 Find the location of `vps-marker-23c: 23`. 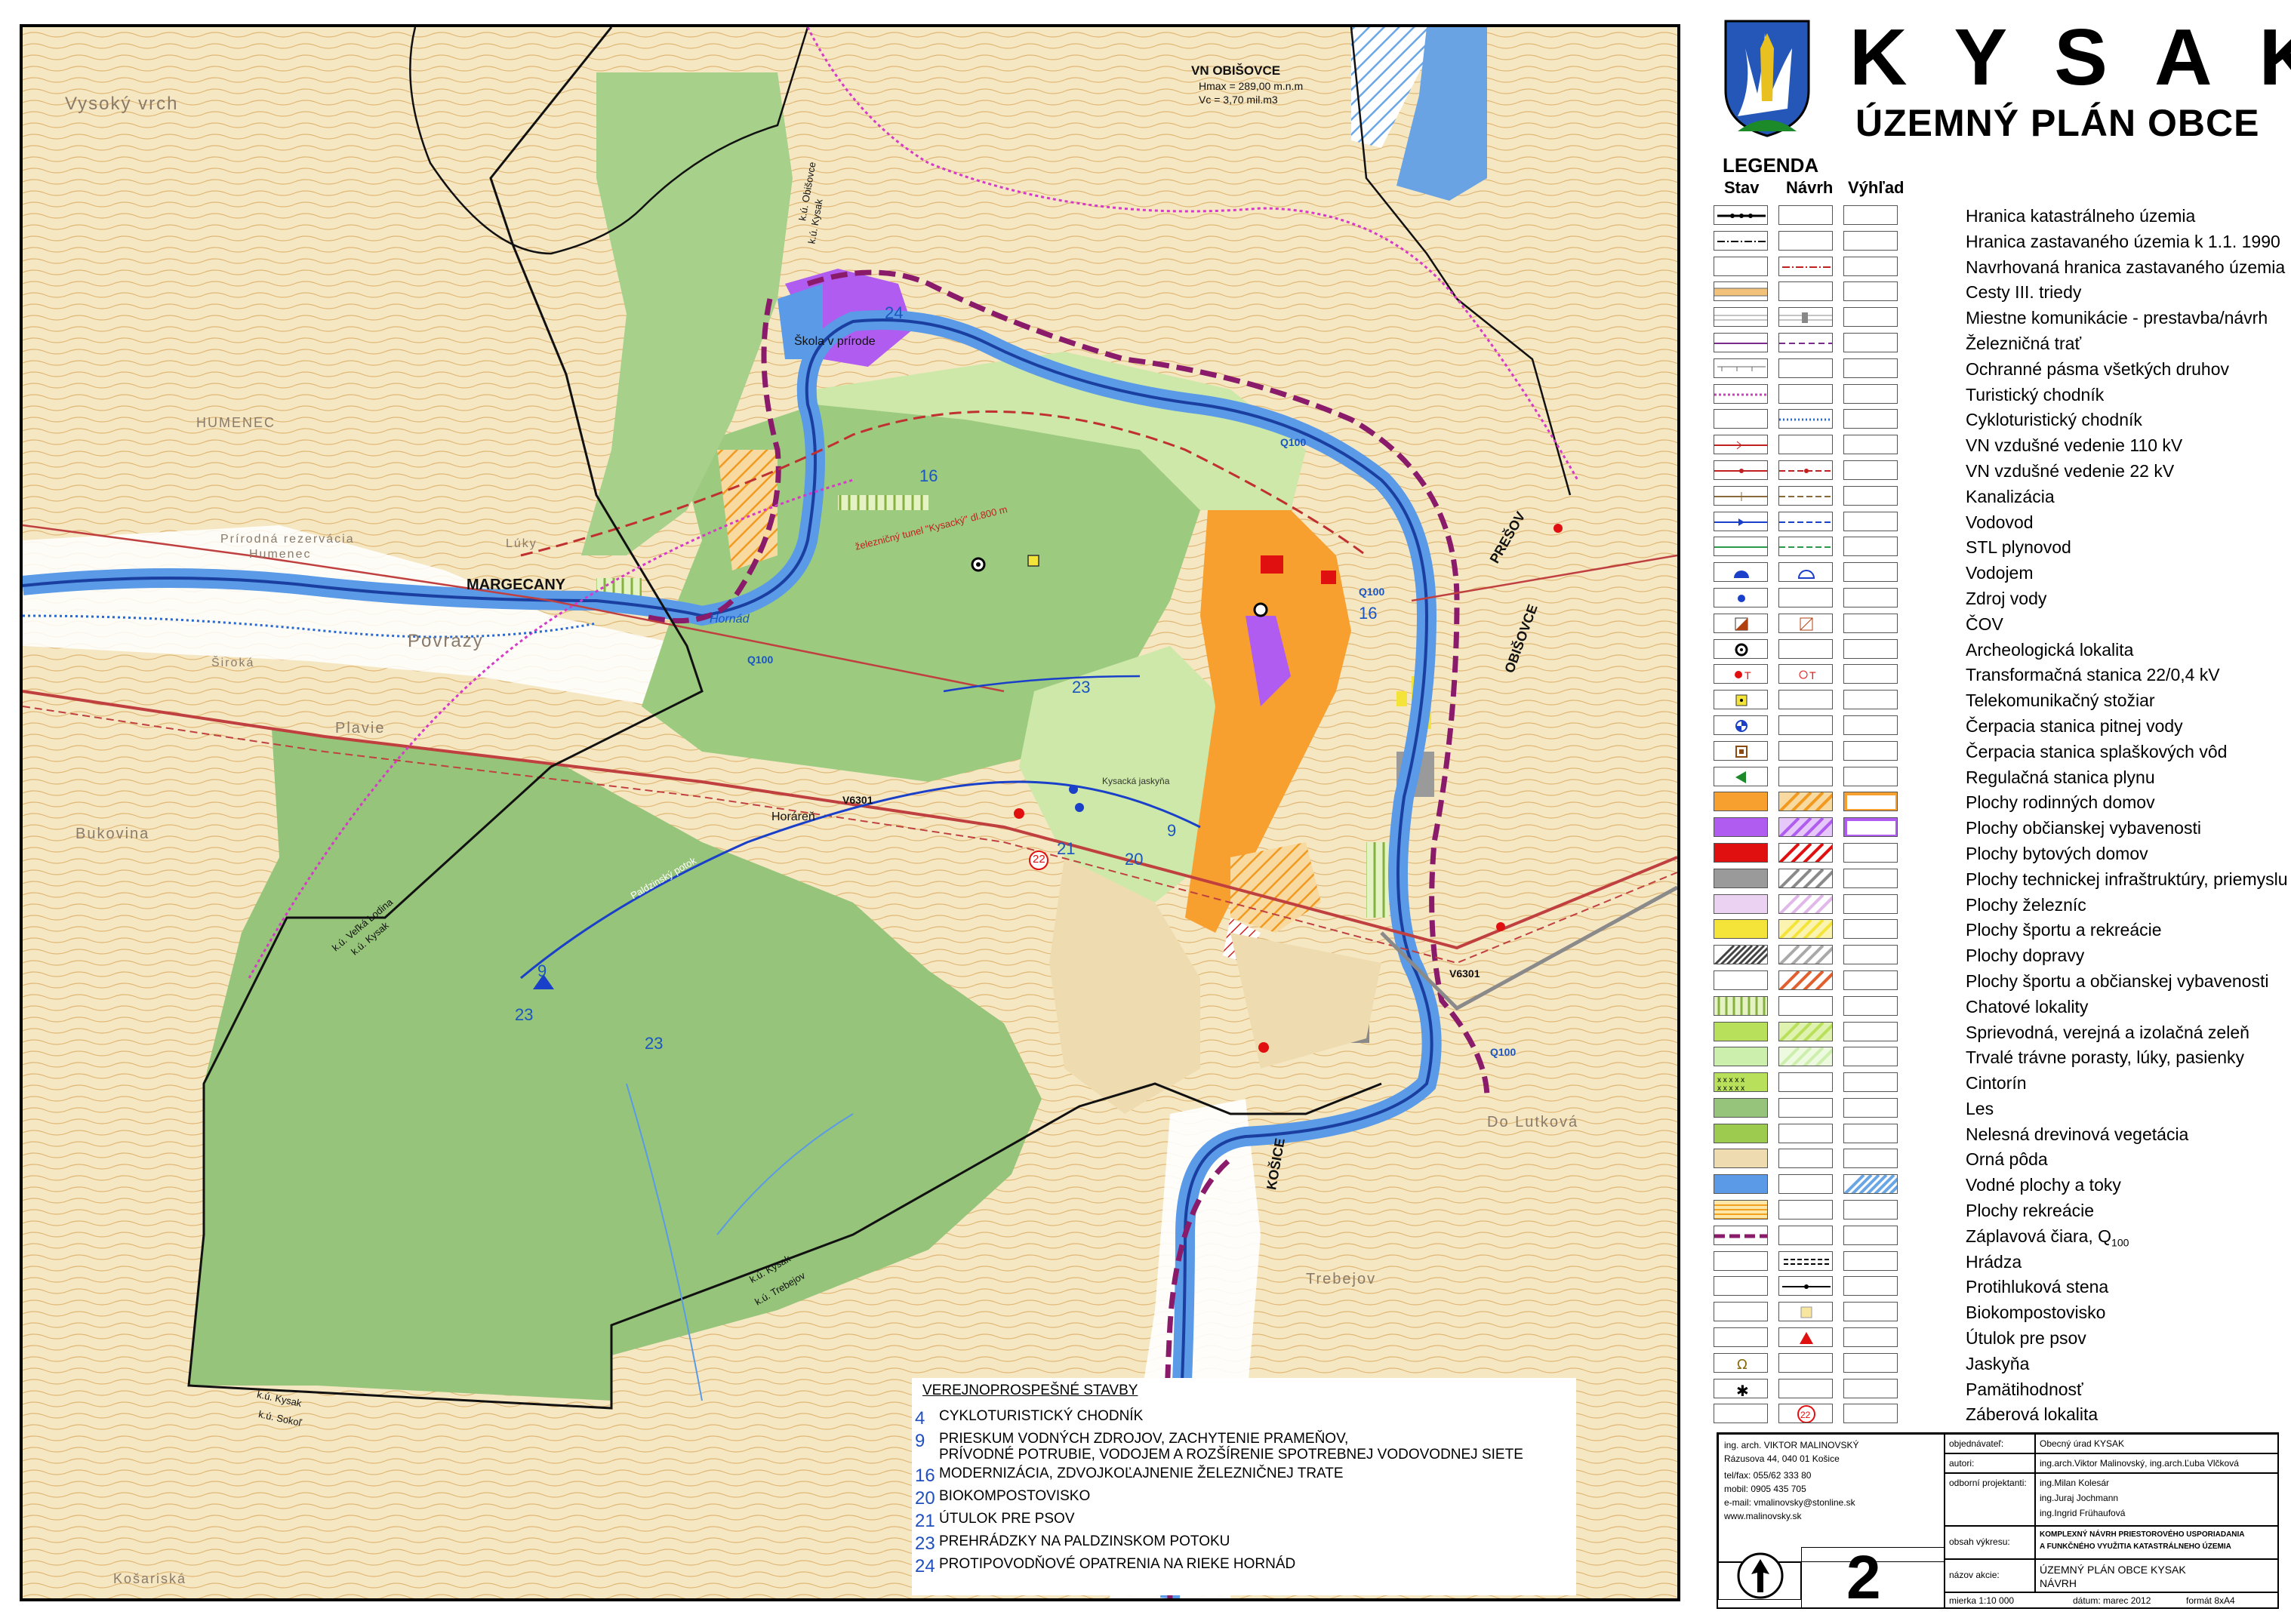

vps-marker-23c: 23 is located at coordinates (654, 1043).